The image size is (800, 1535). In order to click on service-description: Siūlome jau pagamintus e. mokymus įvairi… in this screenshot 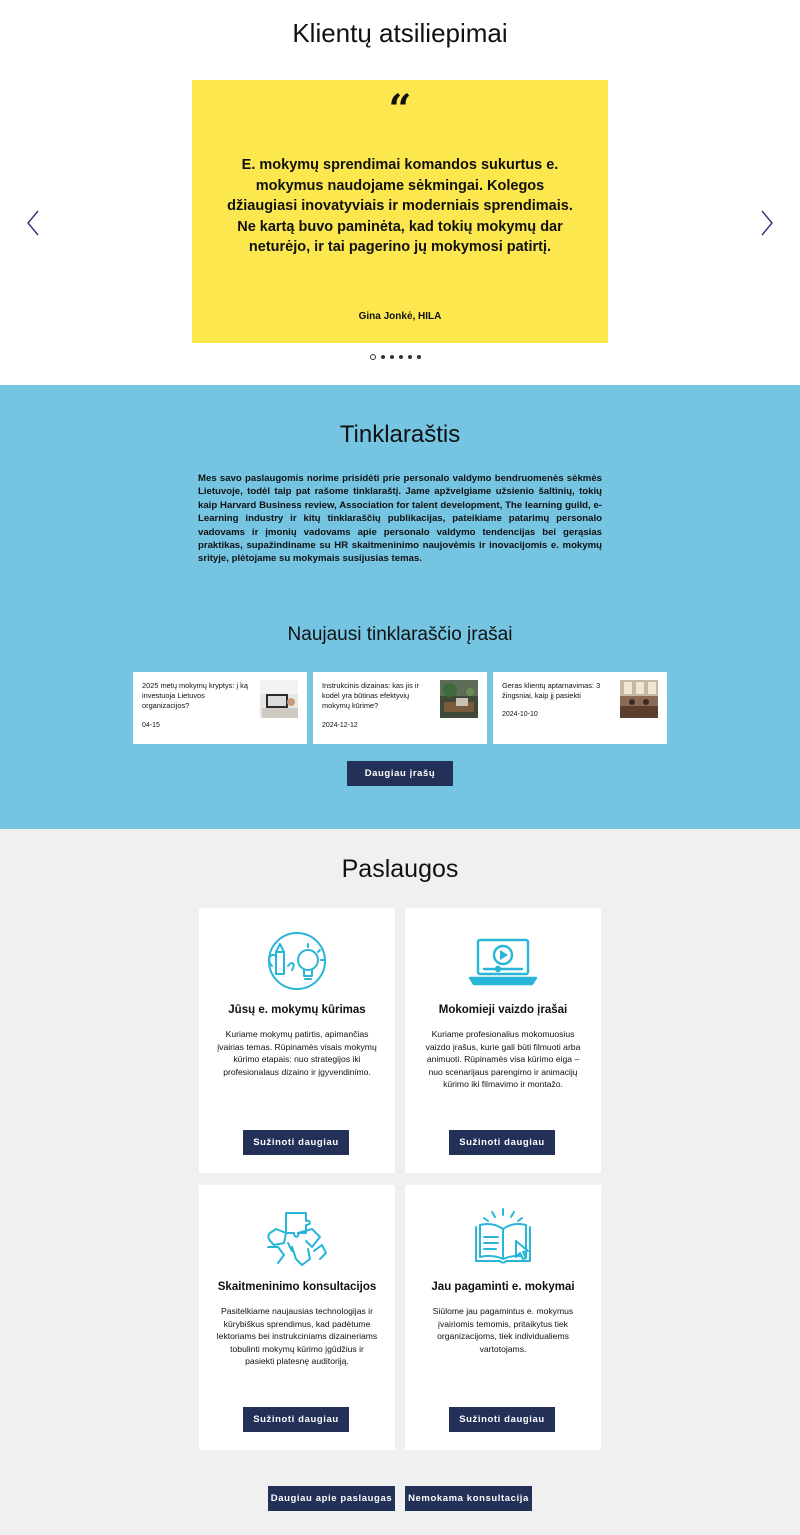, I will do `click(503, 1330)`.